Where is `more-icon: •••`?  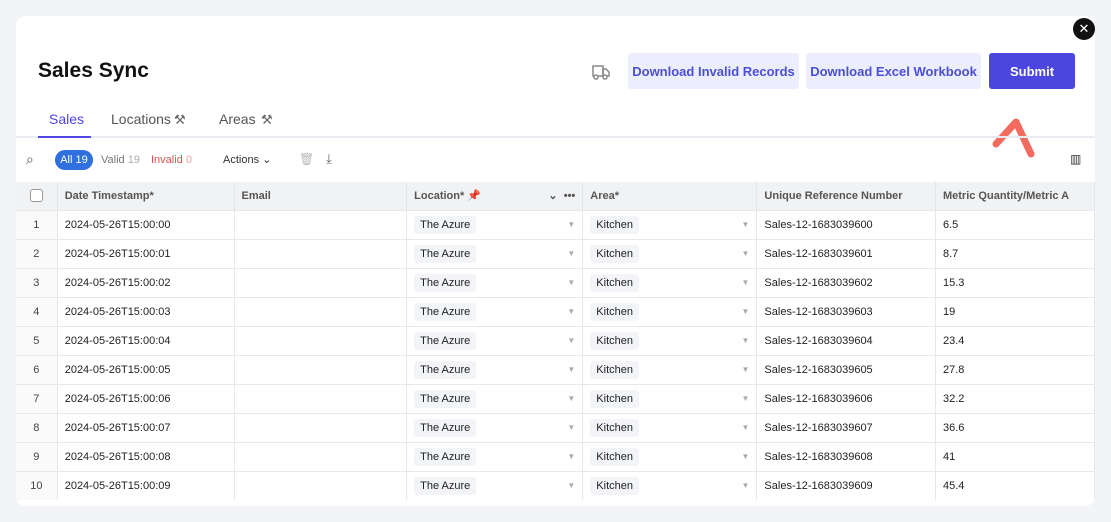 more-icon: ••• is located at coordinates (570, 196).